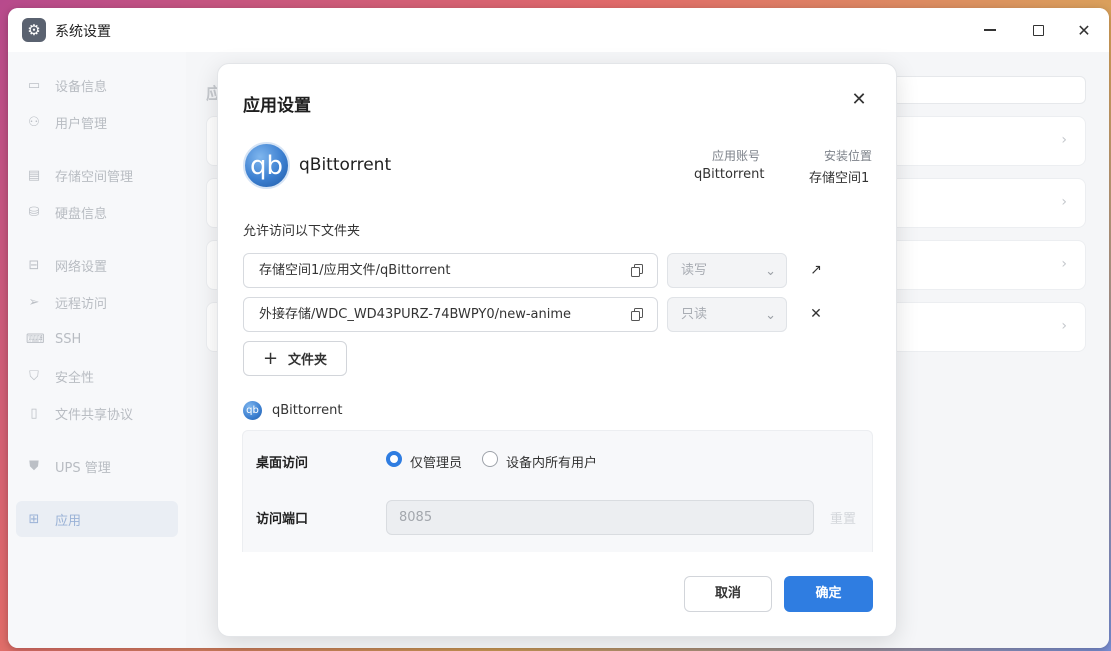 The width and height of the screenshot is (1111, 651). I want to click on folders-section-label: 允许访问以下文件夹, so click(302, 231).